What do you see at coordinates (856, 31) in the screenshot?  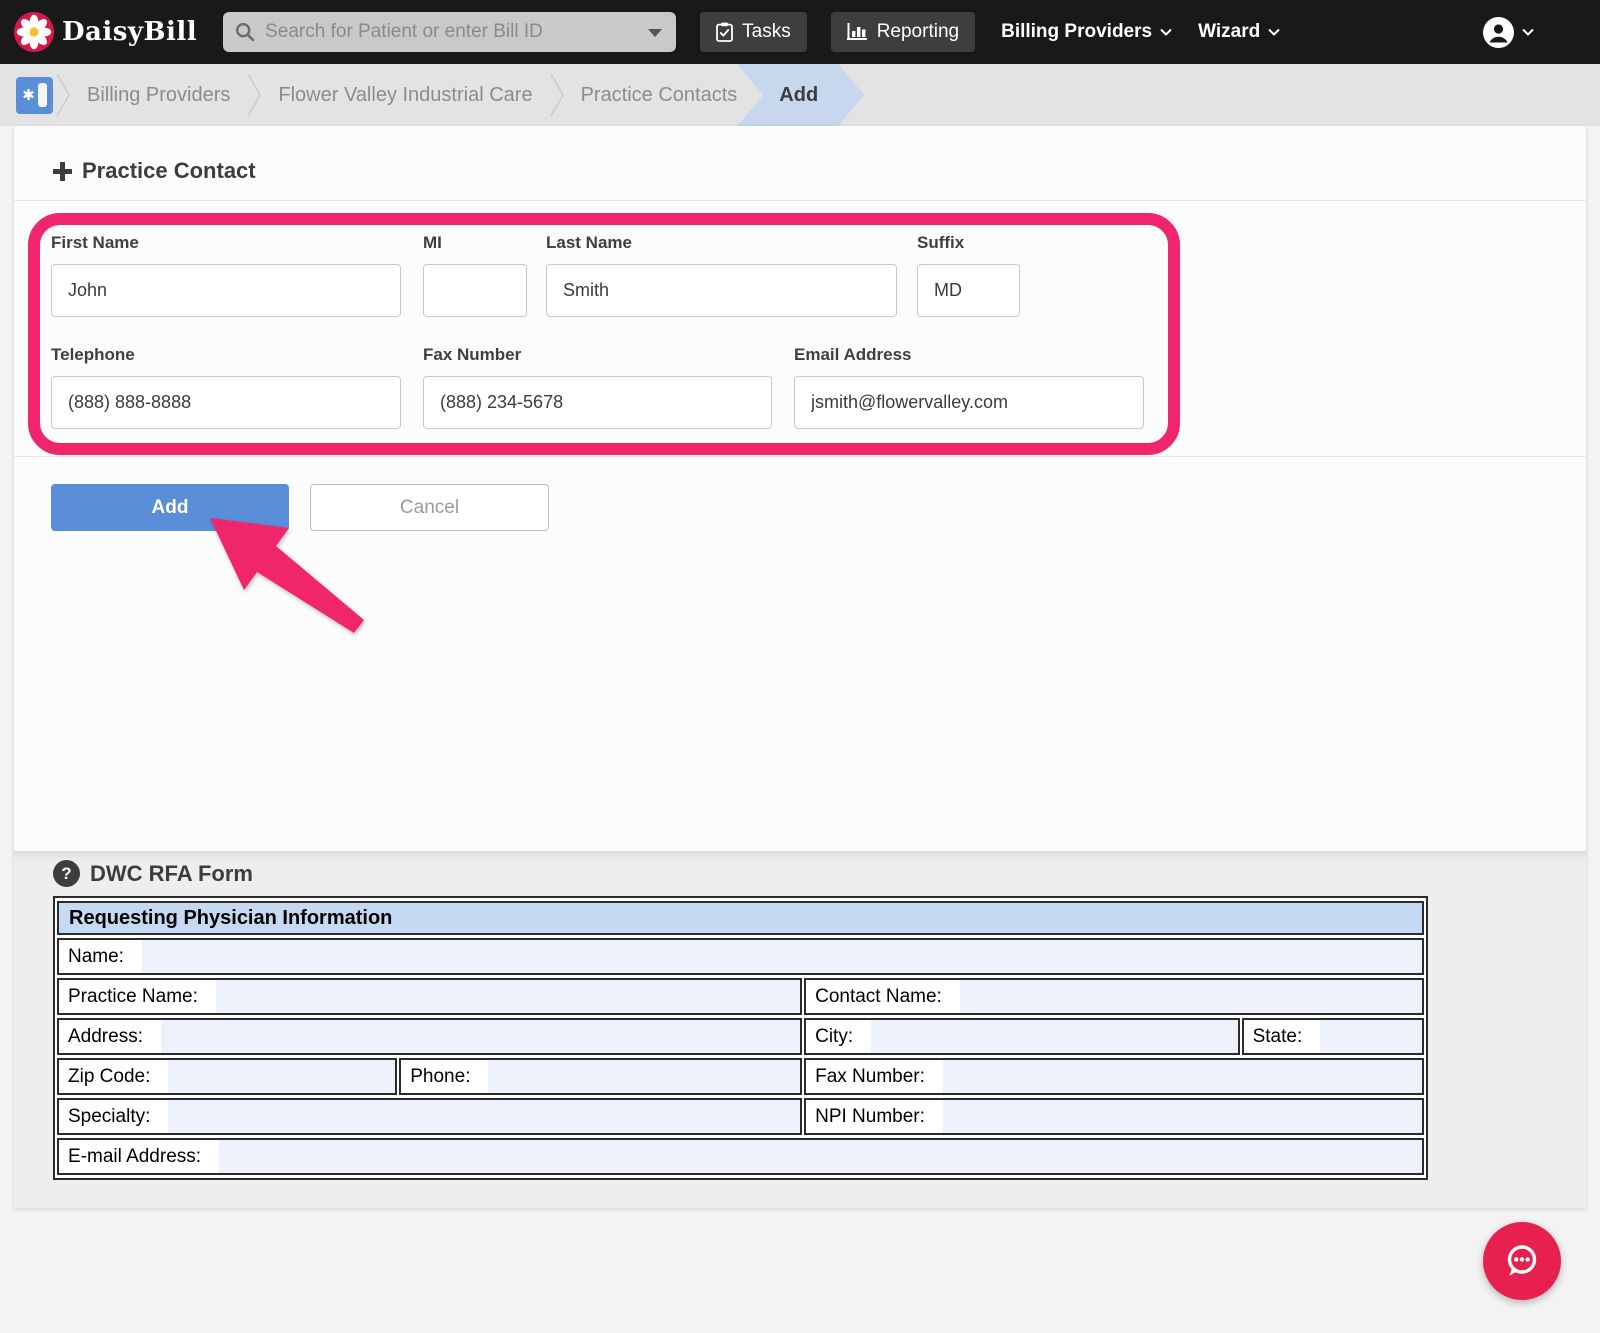 I see `reporting-icon` at bounding box center [856, 31].